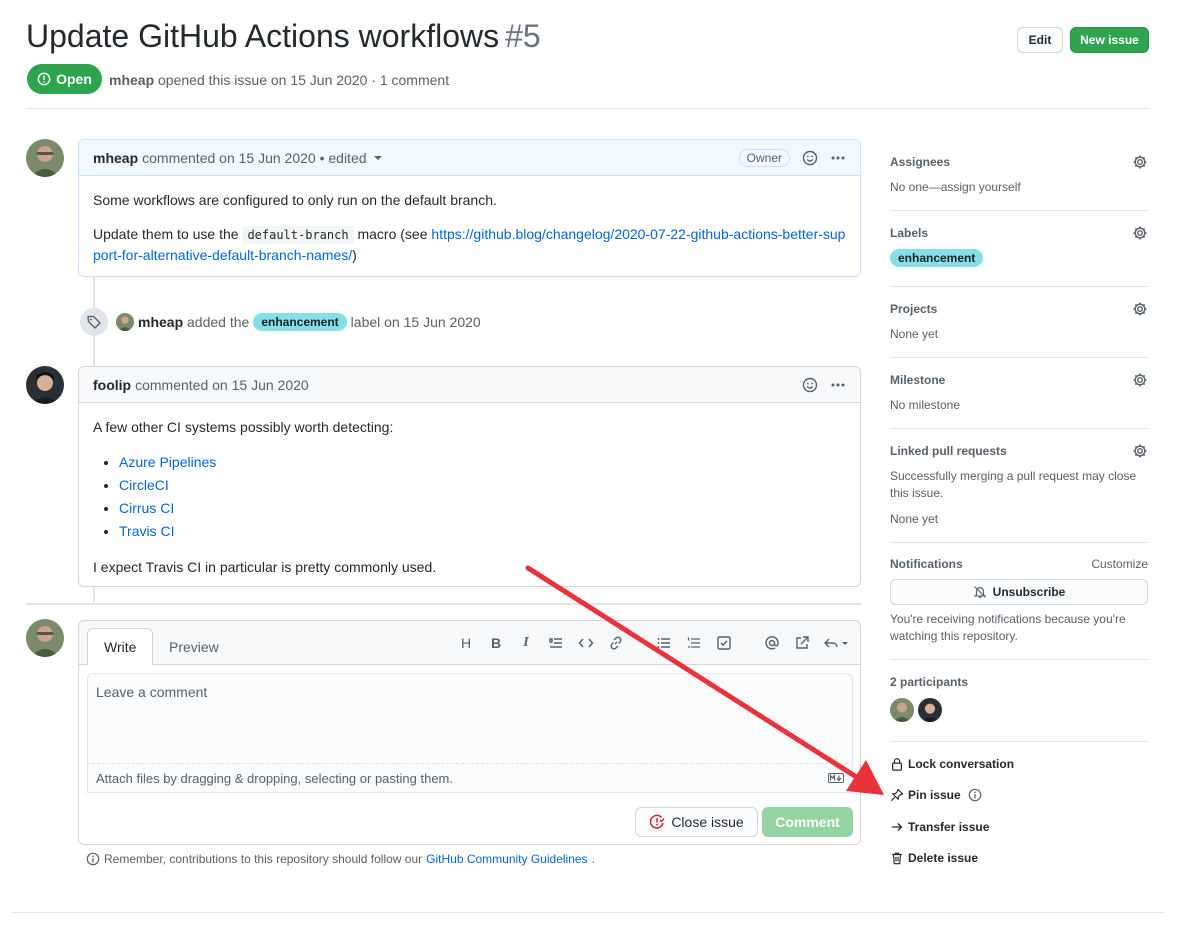 This screenshot has height=929, width=1200. I want to click on comment-author: foolip, so click(112, 385).